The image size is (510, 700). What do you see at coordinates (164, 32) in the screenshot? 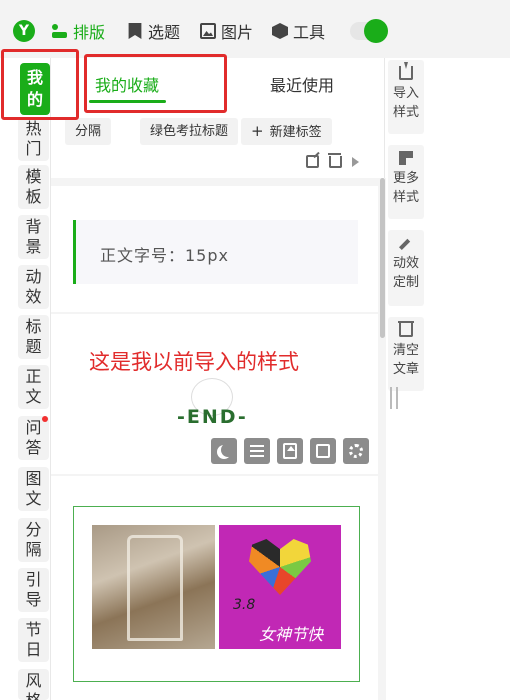
I see `nav-topics-label: 选题` at bounding box center [164, 32].